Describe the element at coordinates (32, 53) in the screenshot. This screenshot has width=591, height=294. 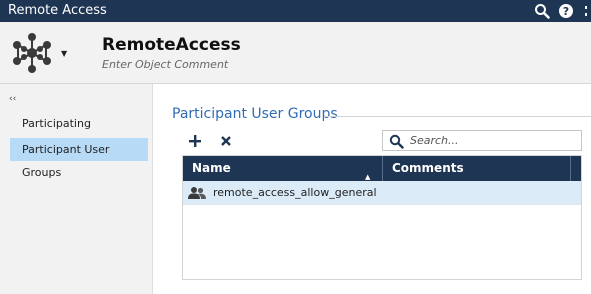
I see `network-hub-icon` at that location.